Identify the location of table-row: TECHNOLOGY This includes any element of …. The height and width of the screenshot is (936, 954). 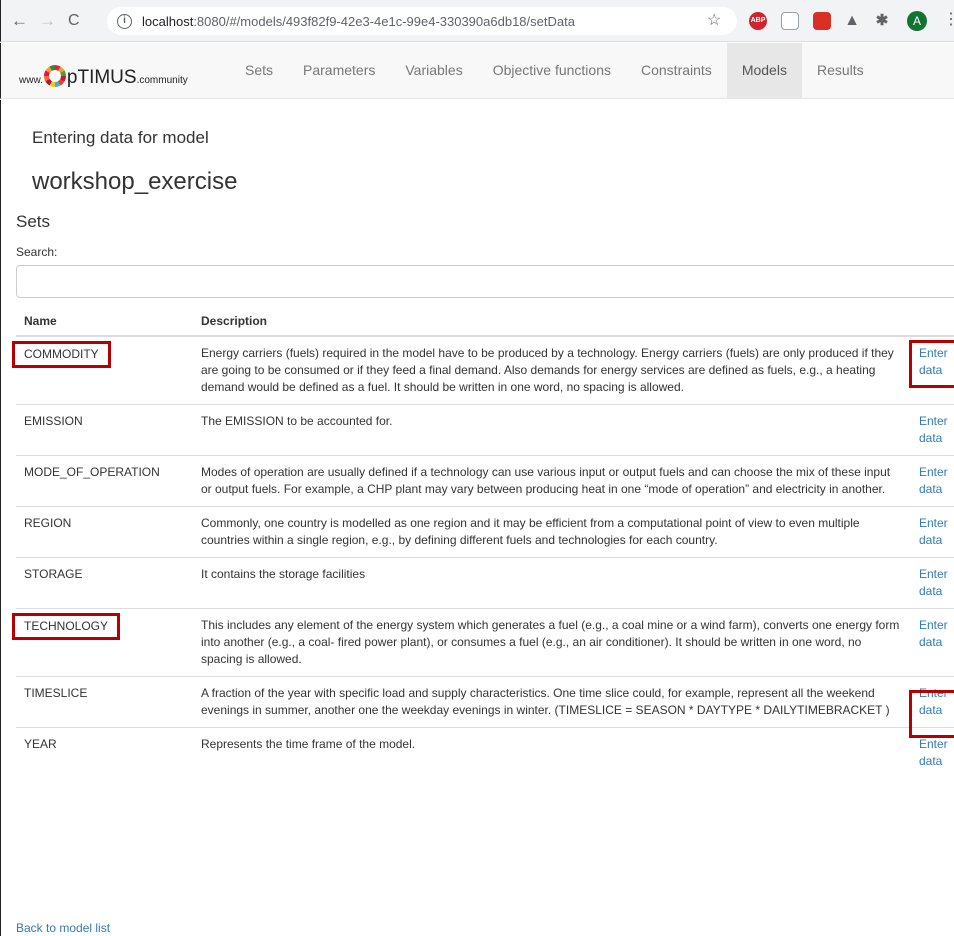
(483, 642).